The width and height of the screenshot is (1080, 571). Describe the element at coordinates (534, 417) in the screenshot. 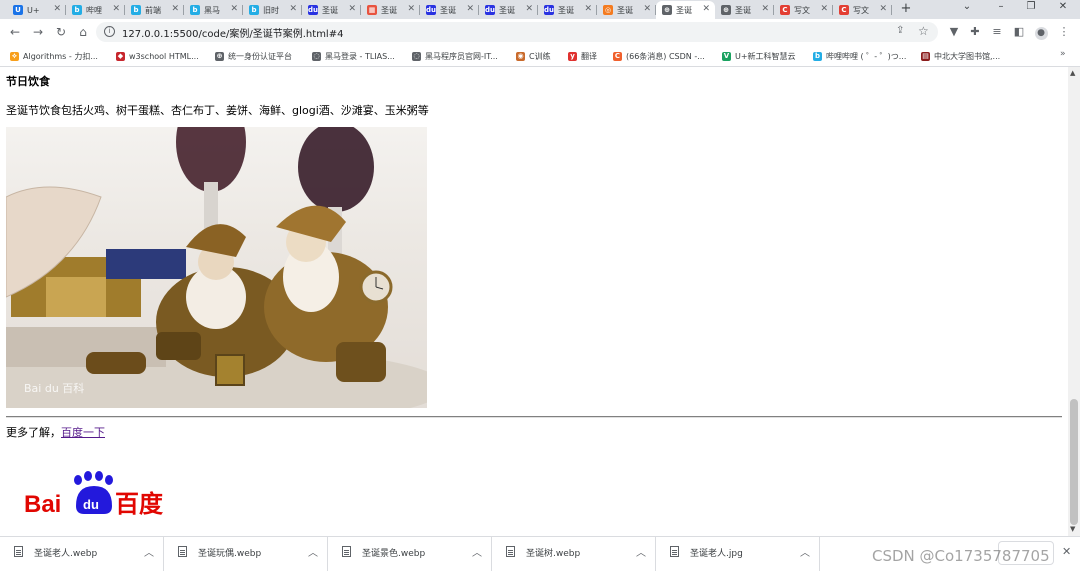

I see `horizontal-rule` at that location.